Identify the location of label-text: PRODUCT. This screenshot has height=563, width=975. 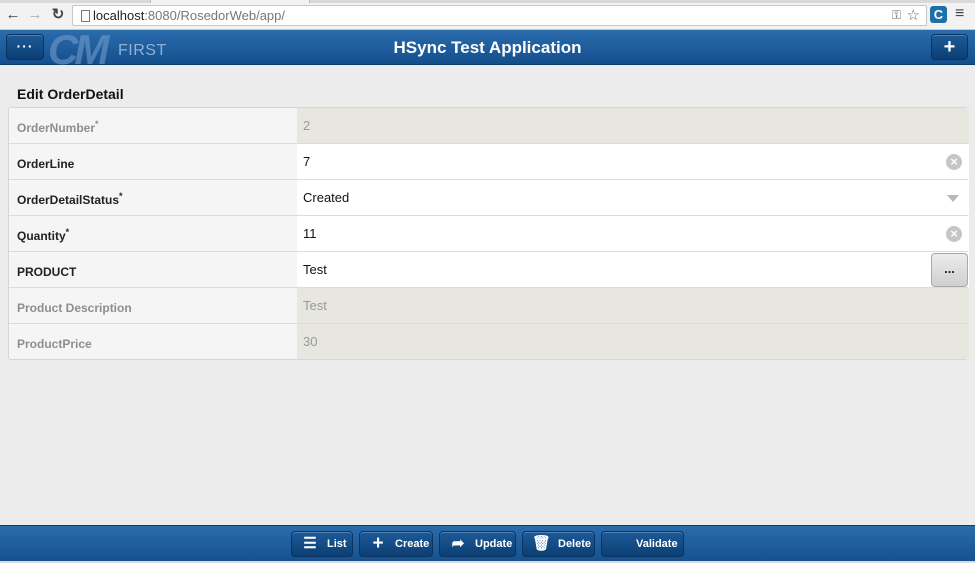
(47, 272).